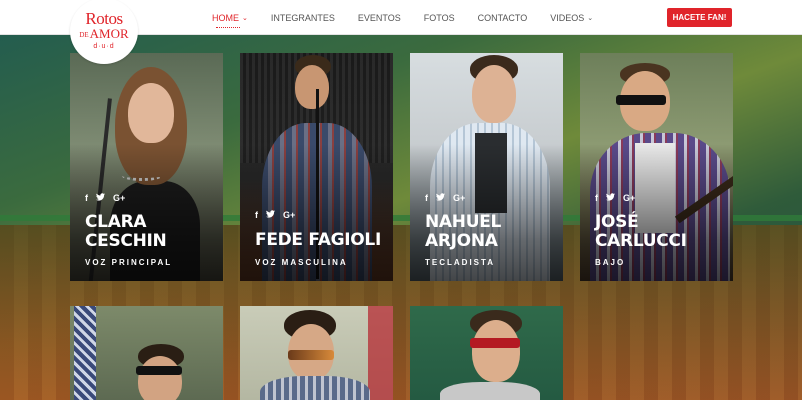 This screenshot has width=802, height=400. I want to click on nav-home-label: HOME, so click(225, 17).